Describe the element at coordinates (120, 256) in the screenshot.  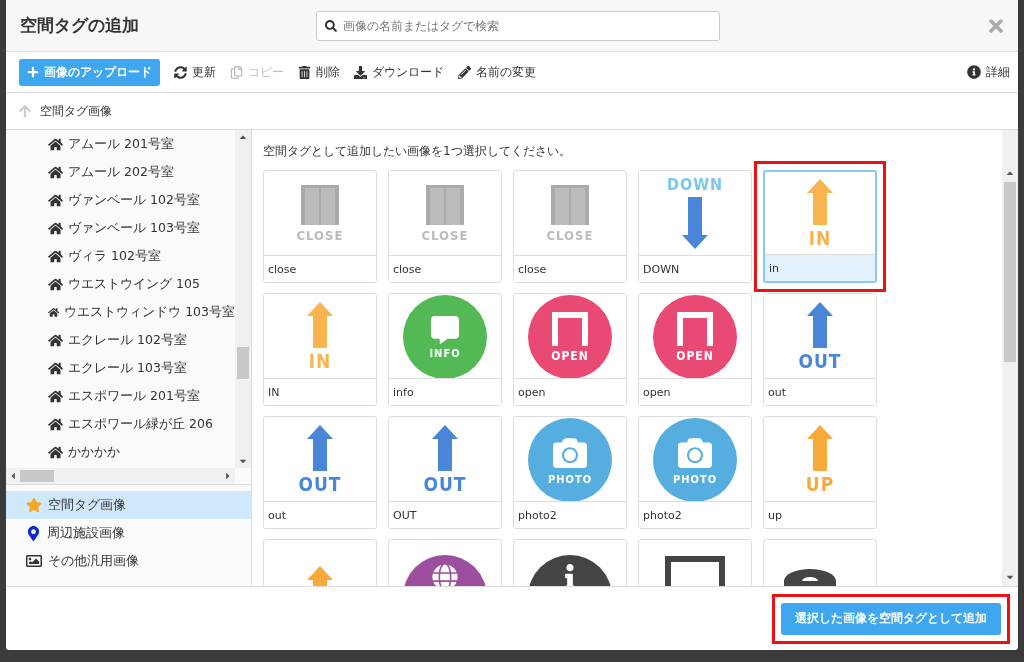
I see `folder-item: ヴィラ 102号室` at that location.